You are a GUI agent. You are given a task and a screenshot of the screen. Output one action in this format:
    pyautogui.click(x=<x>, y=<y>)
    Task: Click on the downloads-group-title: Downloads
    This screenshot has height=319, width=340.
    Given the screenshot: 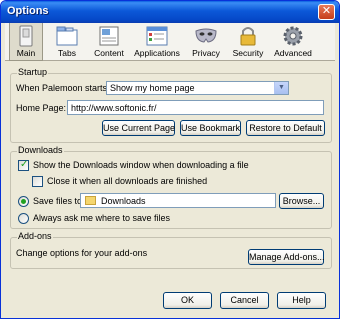 What is the action you would take?
    pyautogui.click(x=40, y=150)
    